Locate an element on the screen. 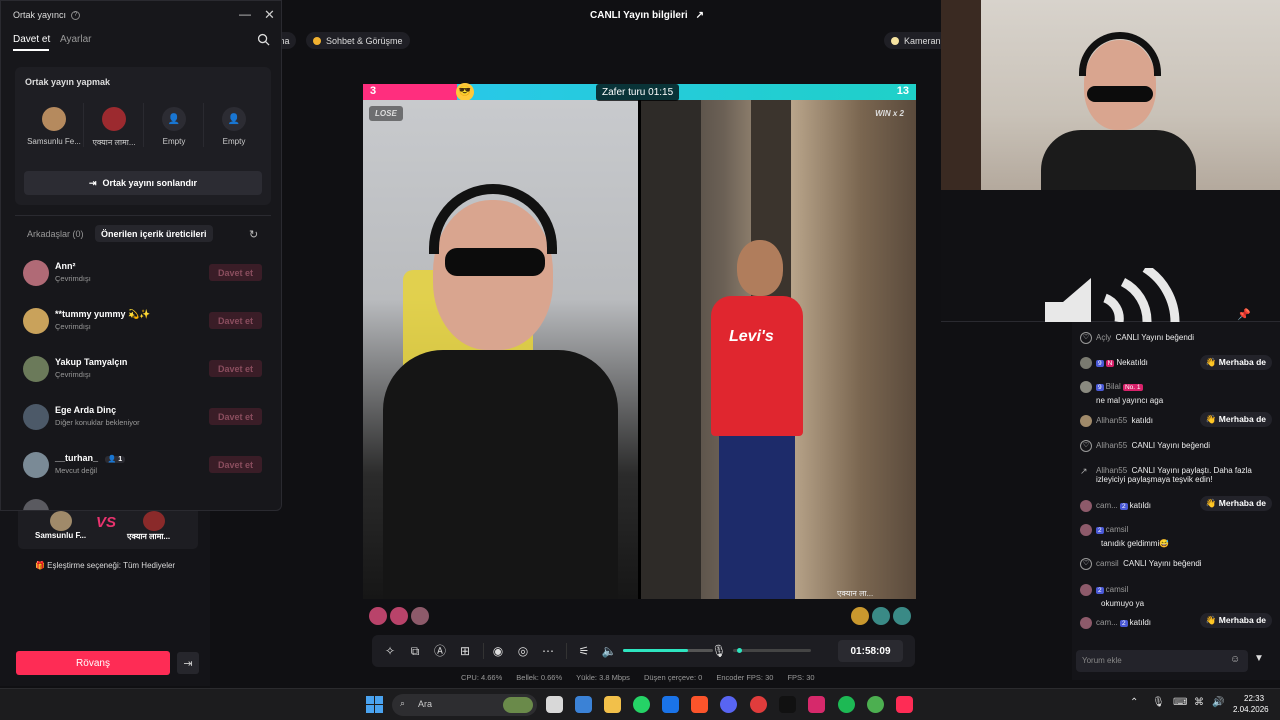 This screenshot has width=1280, height=720. chat-text: ne mal yayıncı aga is located at coordinates (1130, 400).